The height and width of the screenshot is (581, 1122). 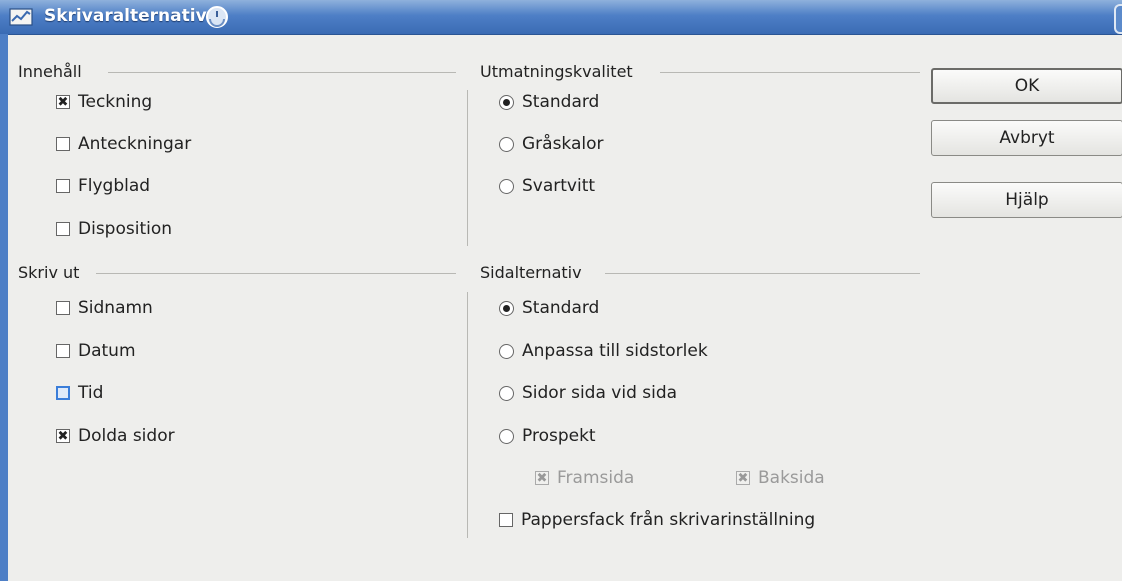 I want to click on checkbox-disposition: Disposition, so click(x=114, y=229).